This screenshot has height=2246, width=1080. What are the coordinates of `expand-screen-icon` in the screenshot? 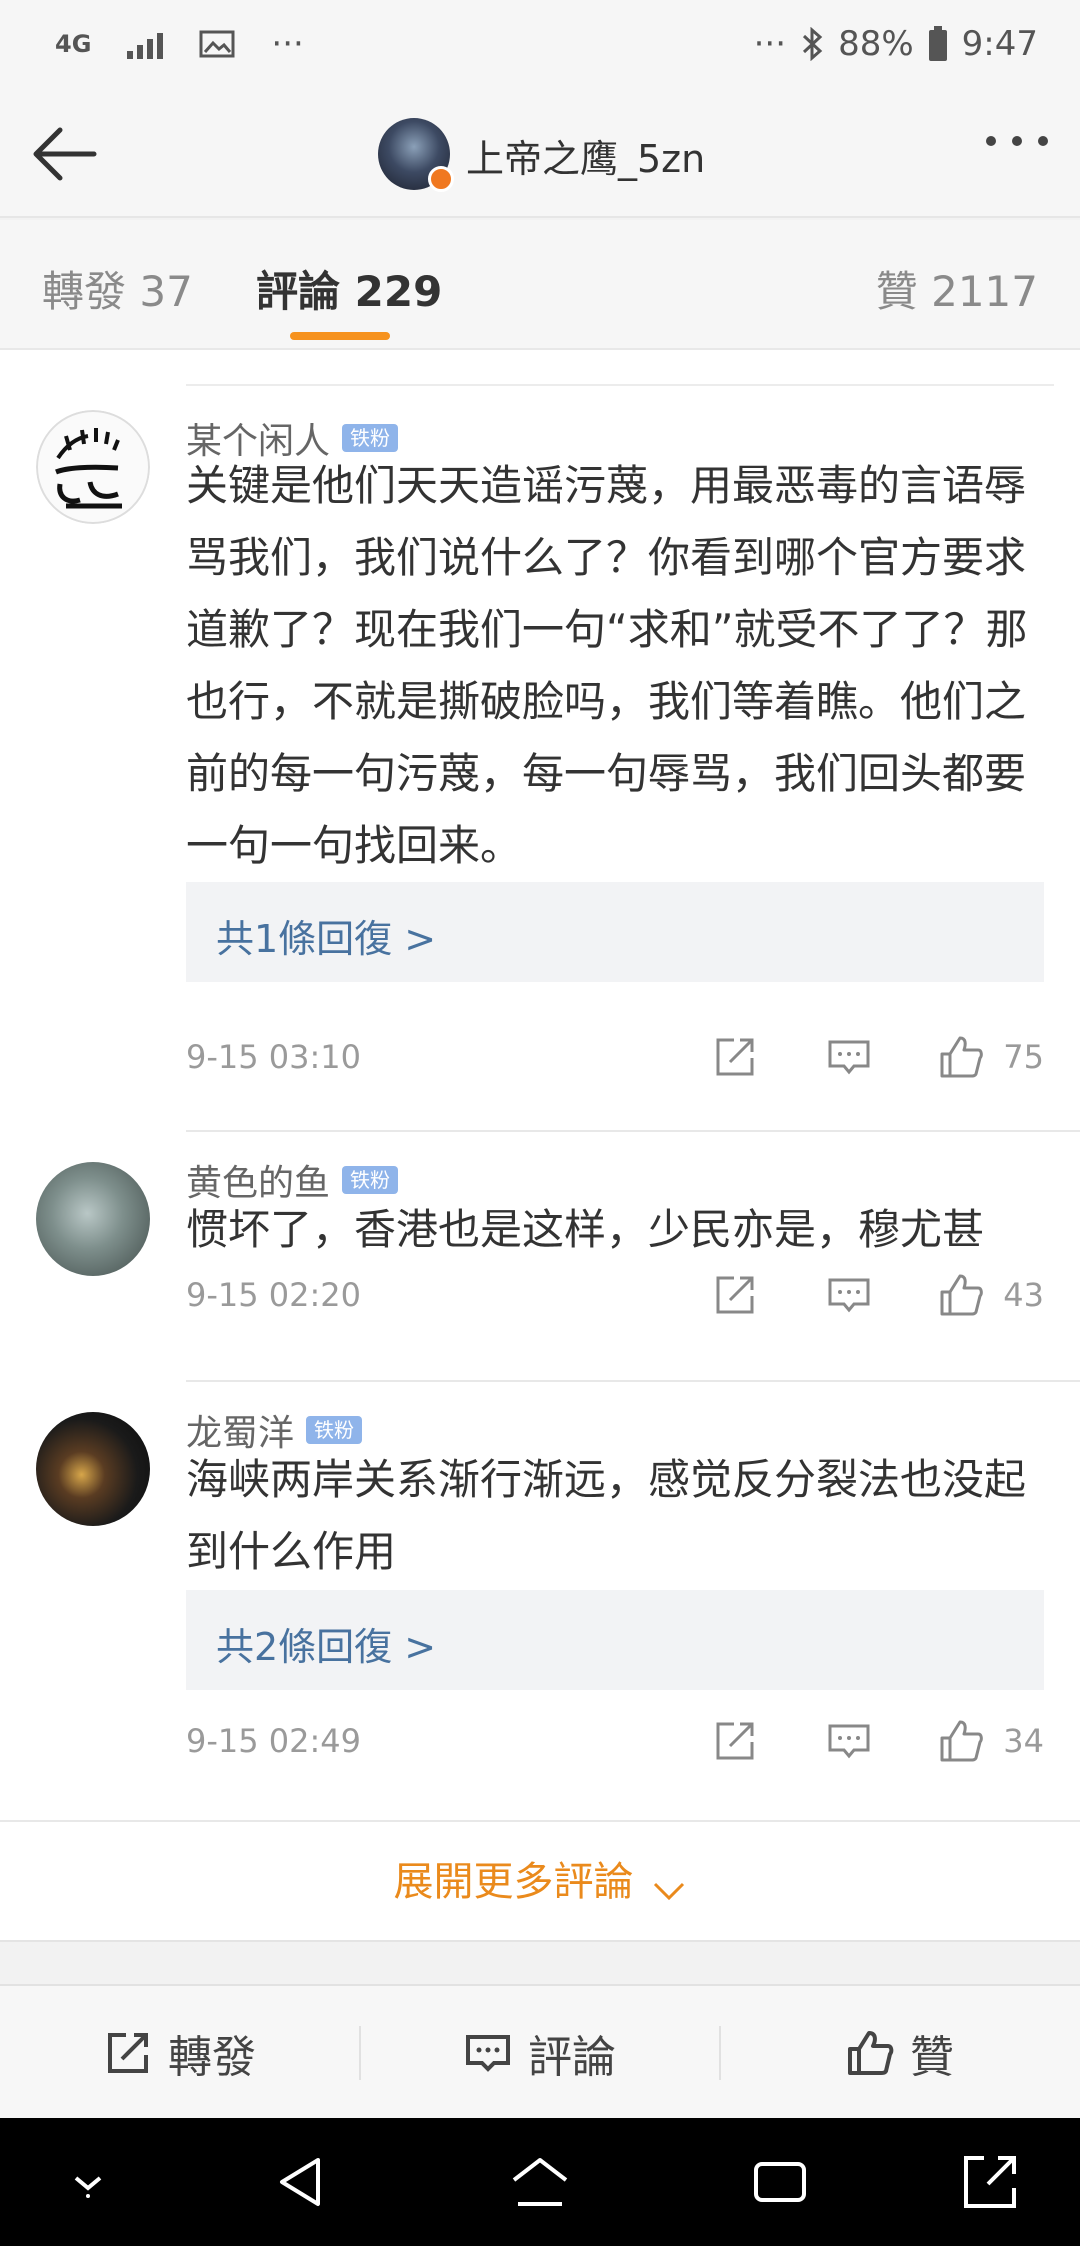 It's located at (990, 2182).